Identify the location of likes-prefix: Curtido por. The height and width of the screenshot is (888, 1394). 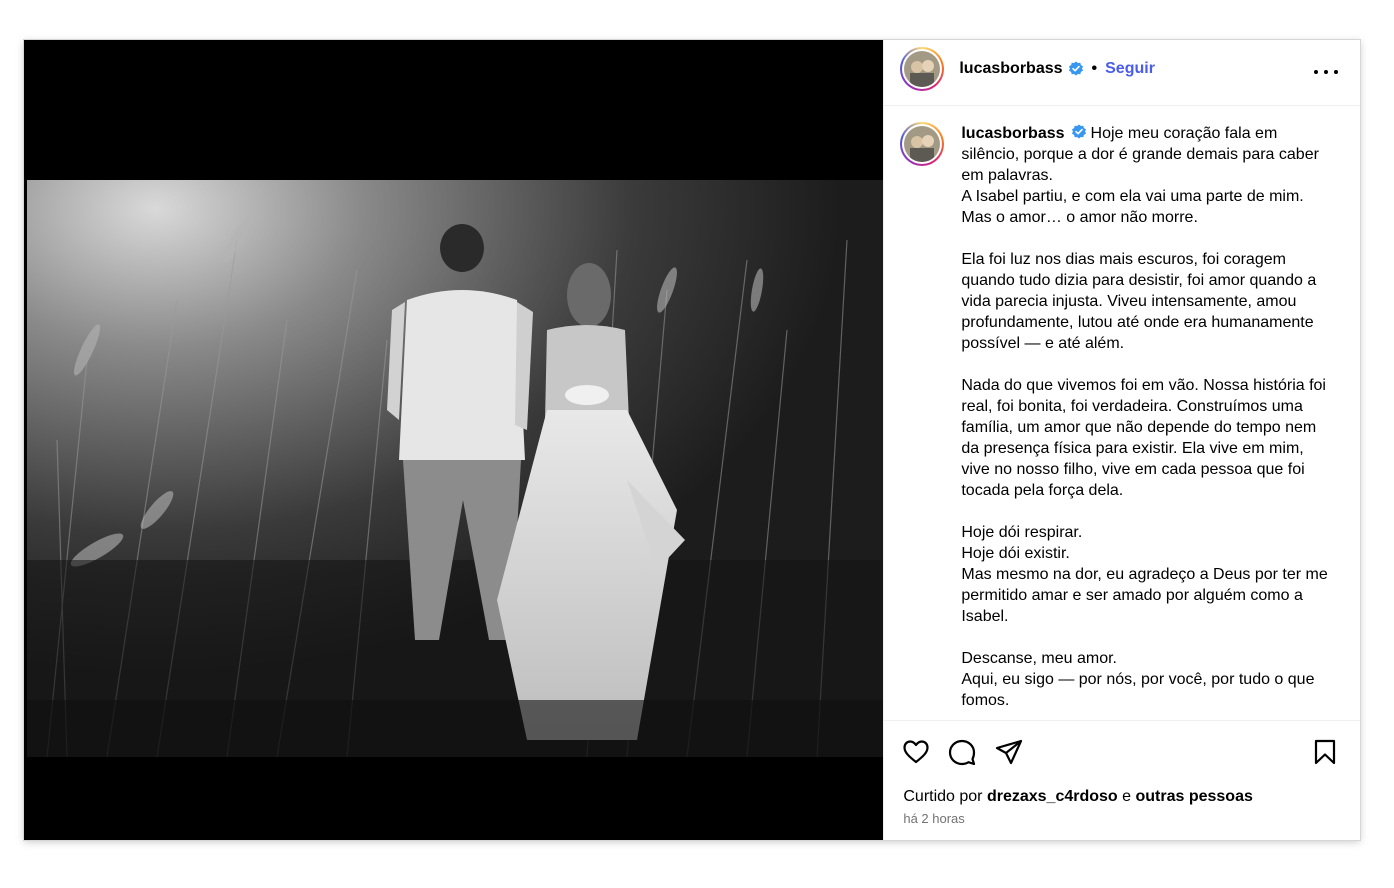
(945, 796).